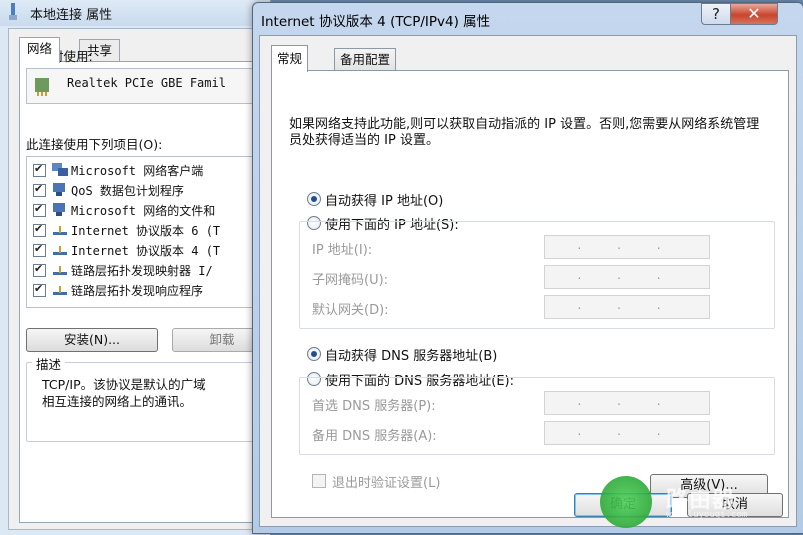 The width and height of the screenshot is (803, 535). Describe the element at coordinates (127, 191) in the screenshot. I see `list-item-label: QoS 数据包计划程序` at that location.